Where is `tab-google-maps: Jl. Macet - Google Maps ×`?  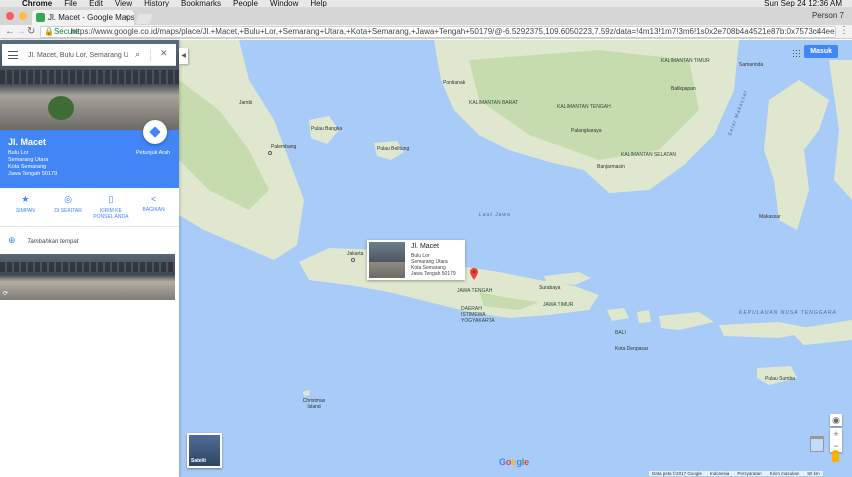
tab-google-maps: Jl. Macet - Google Maps × is located at coordinates (83, 17).